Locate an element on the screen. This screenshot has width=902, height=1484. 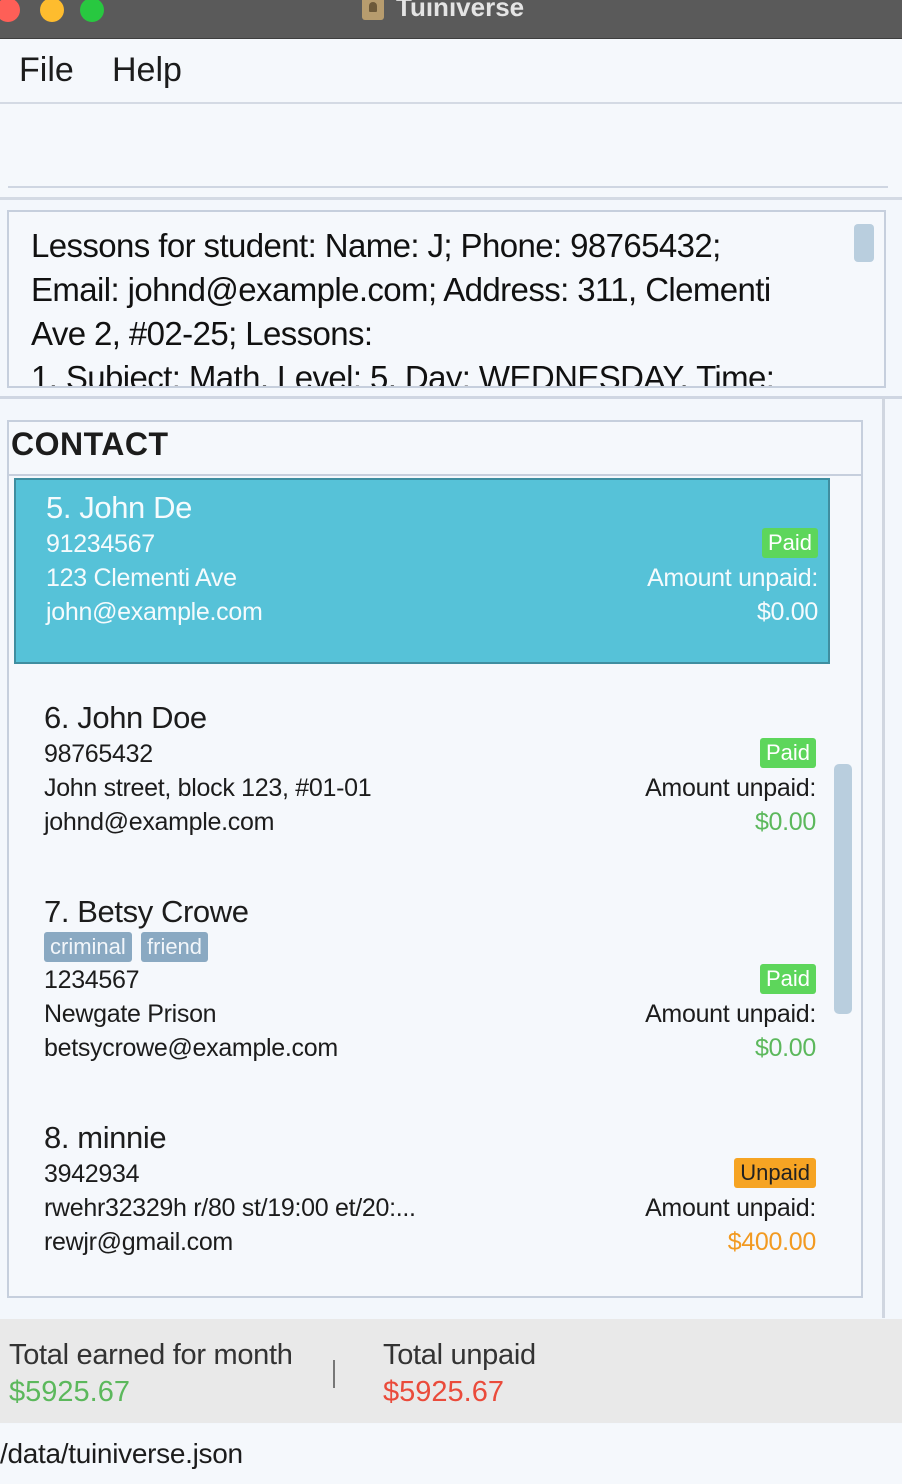
contact-phone: 1234567 is located at coordinates (92, 980).